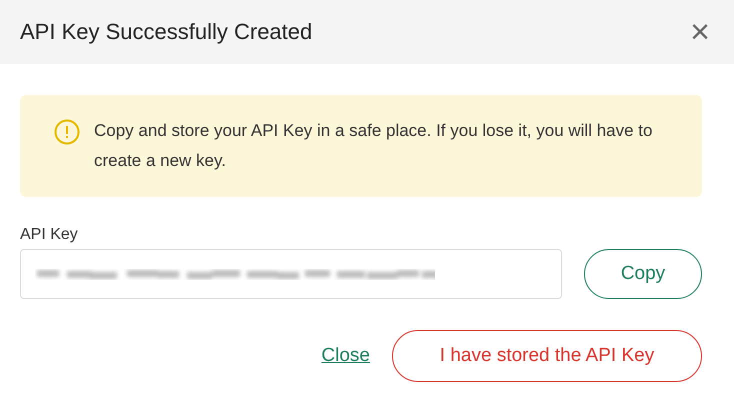 The width and height of the screenshot is (734, 408). What do you see at coordinates (291, 274) in the screenshot?
I see `api-key-field` at bounding box center [291, 274].